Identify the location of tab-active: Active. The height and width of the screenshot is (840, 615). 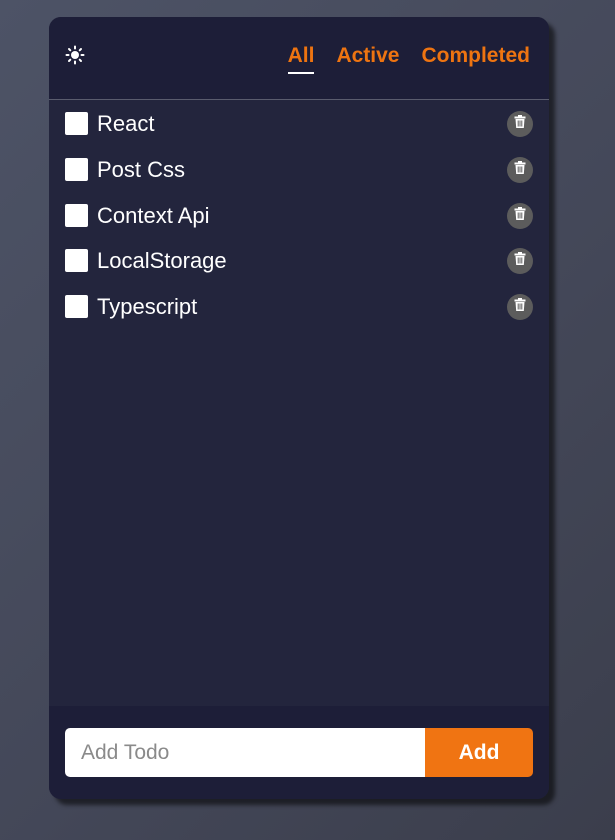
(367, 56).